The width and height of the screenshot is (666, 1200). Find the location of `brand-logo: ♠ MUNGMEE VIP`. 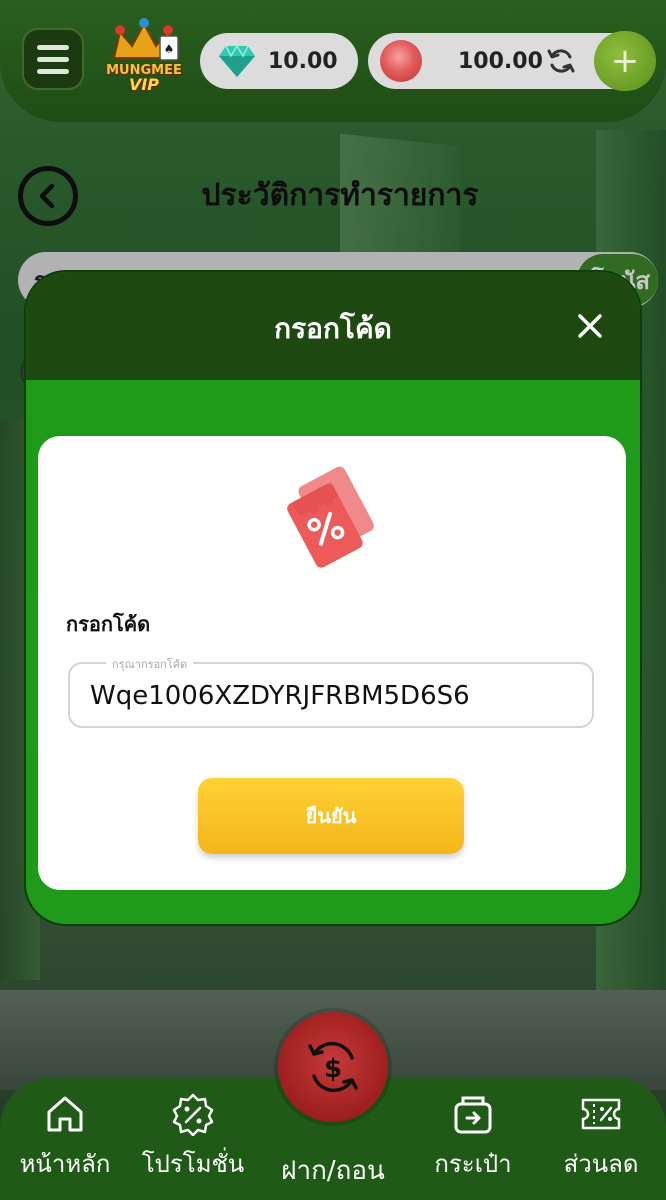

brand-logo: ♠ MUNGMEE VIP is located at coordinates (144, 60).